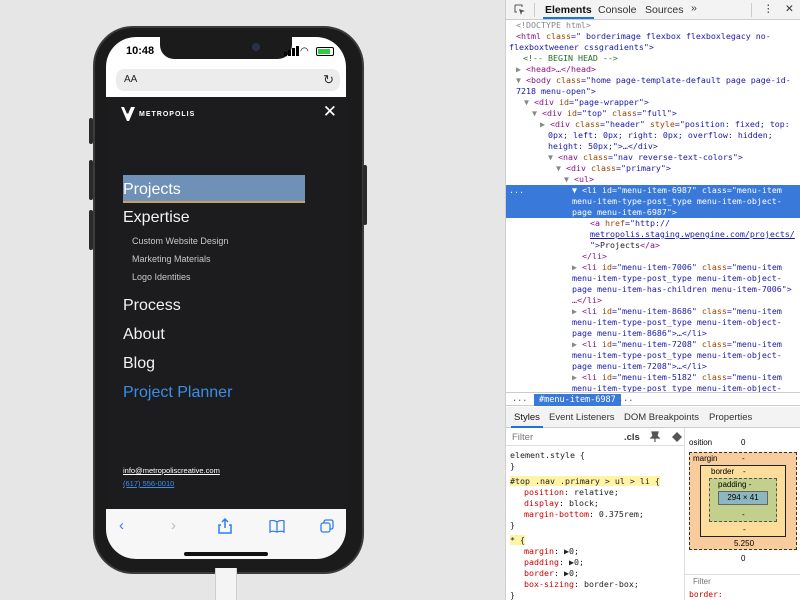 The width and height of the screenshot is (800, 600). Describe the element at coordinates (157, 114) in the screenshot. I see `site-logo: METROPOLIS` at that location.